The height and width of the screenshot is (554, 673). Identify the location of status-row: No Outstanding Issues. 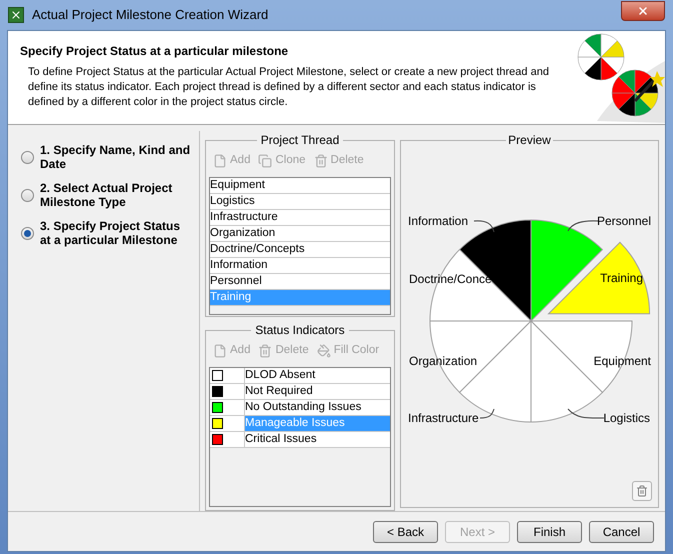
(300, 408).